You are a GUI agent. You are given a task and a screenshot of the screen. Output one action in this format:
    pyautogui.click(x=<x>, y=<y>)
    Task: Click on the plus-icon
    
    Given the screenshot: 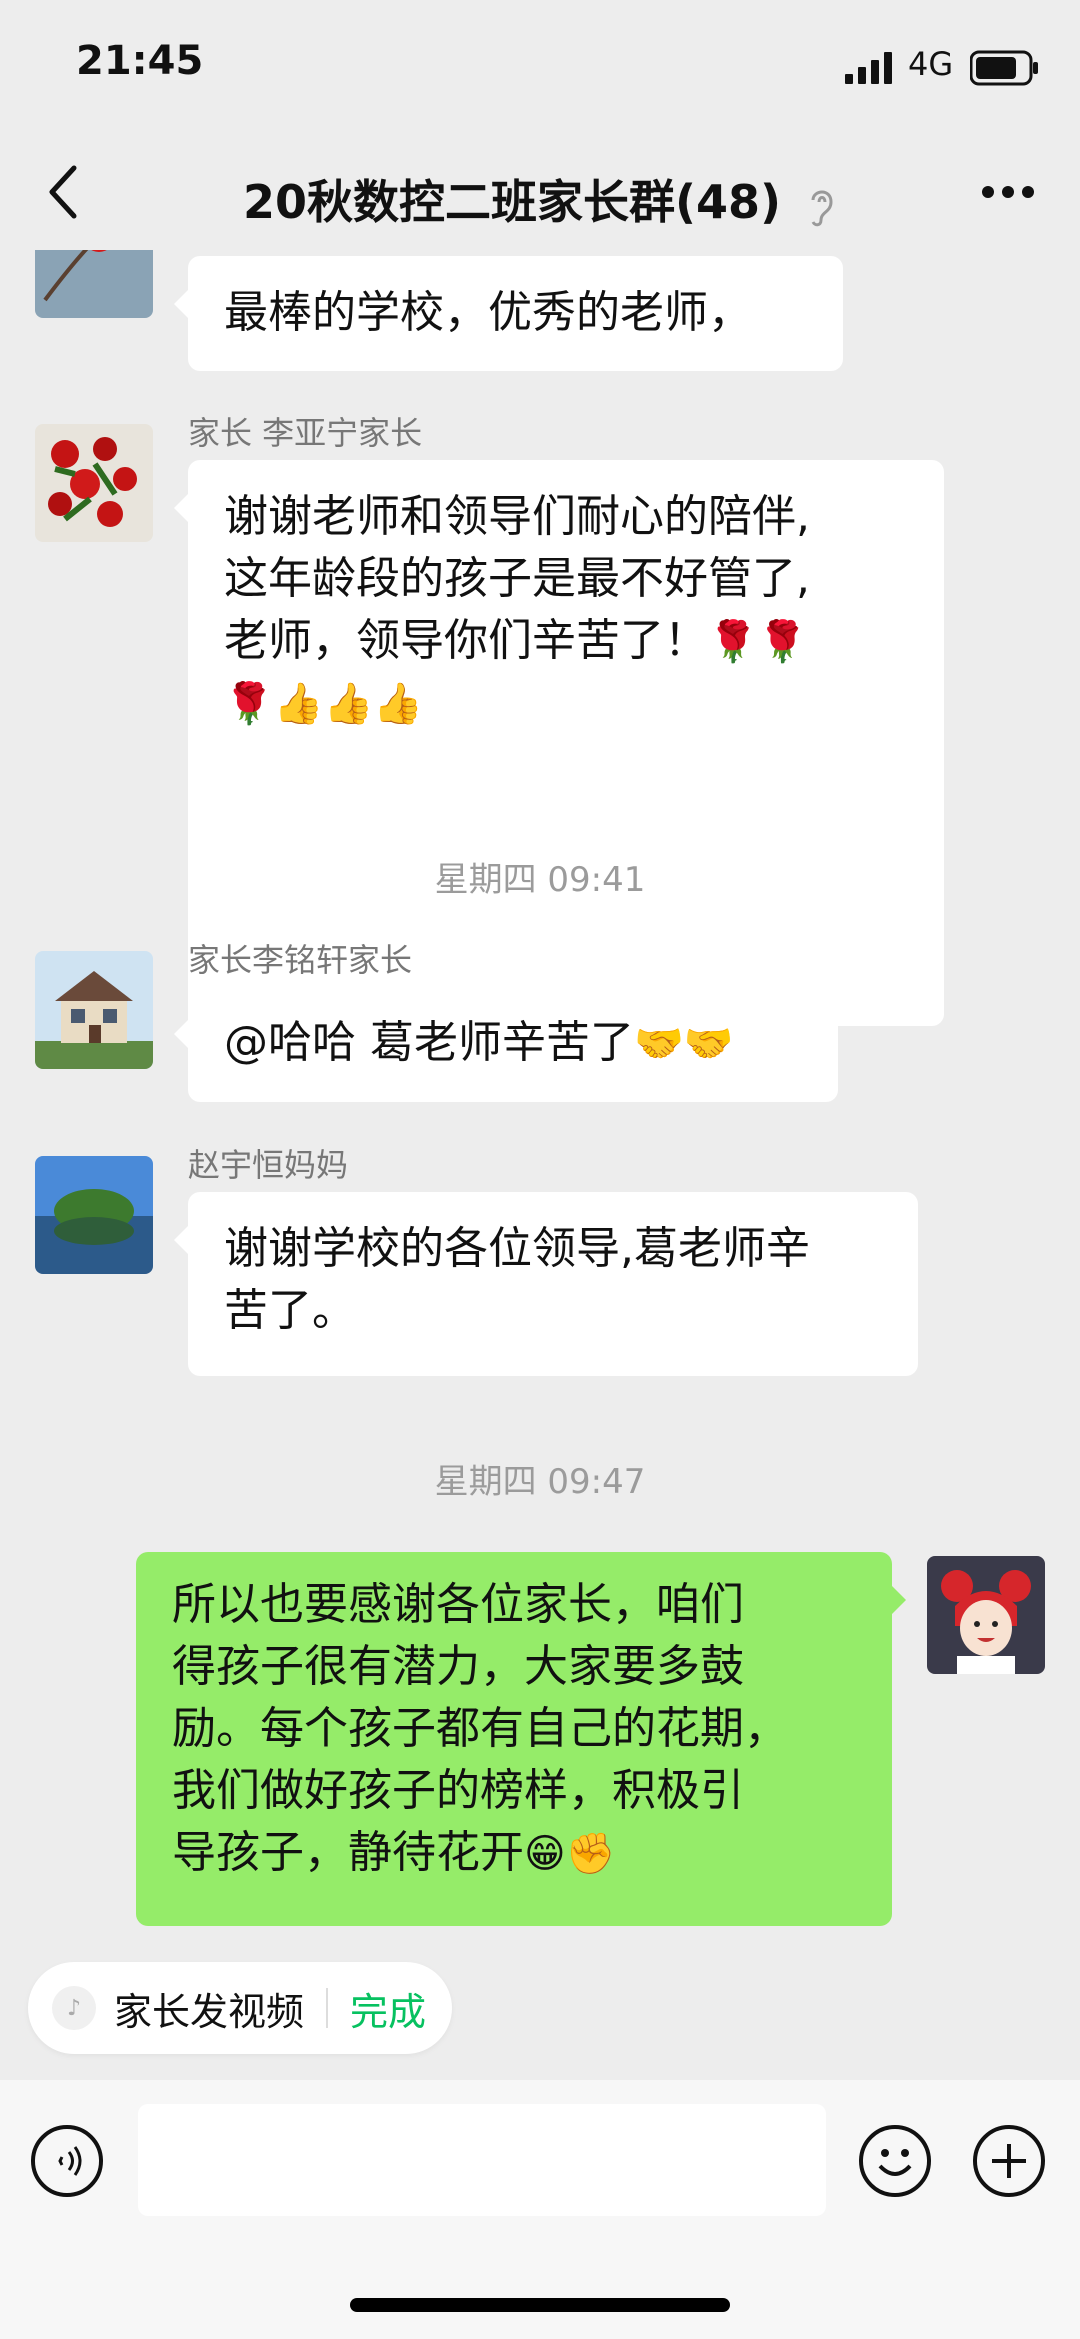 What is the action you would take?
    pyautogui.click(x=1009, y=2161)
    